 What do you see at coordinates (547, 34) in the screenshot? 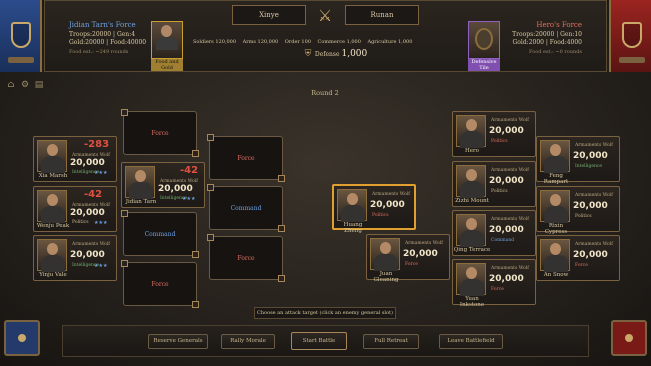
I see `right-force-troops: Troops:20000 | Gen:10` at bounding box center [547, 34].